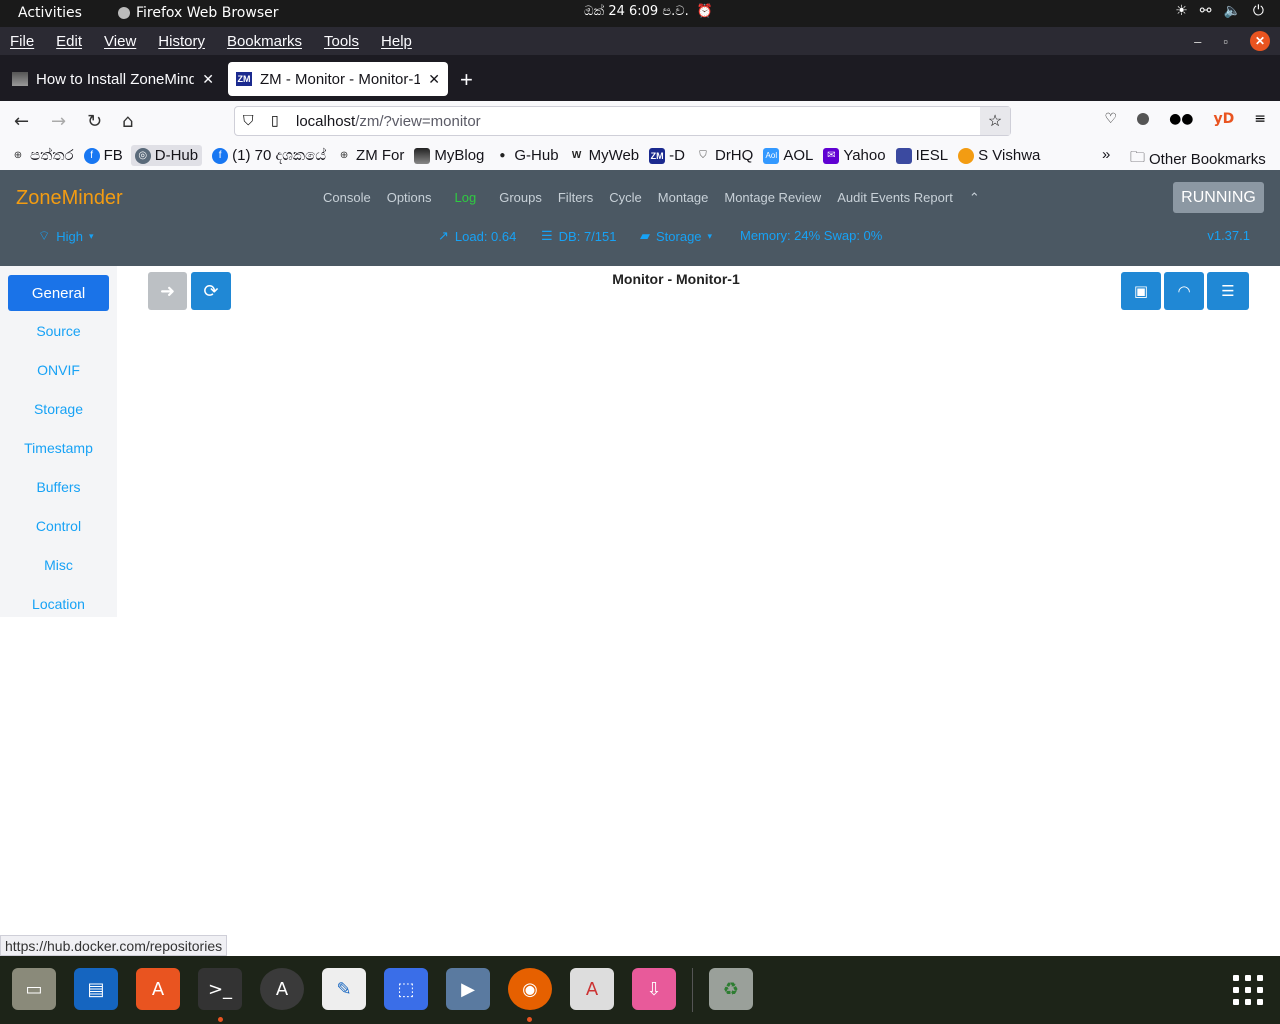  What do you see at coordinates (406, 989) in the screenshot?
I see `screenshot-icon: ⬚` at bounding box center [406, 989].